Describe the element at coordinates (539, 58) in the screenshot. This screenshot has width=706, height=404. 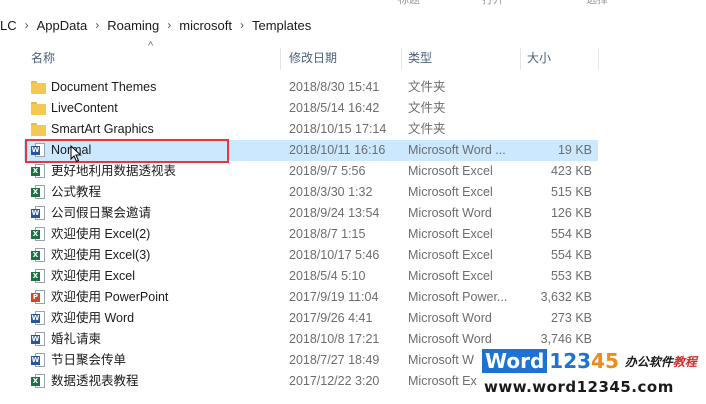
I see `column-size: 大小` at that location.